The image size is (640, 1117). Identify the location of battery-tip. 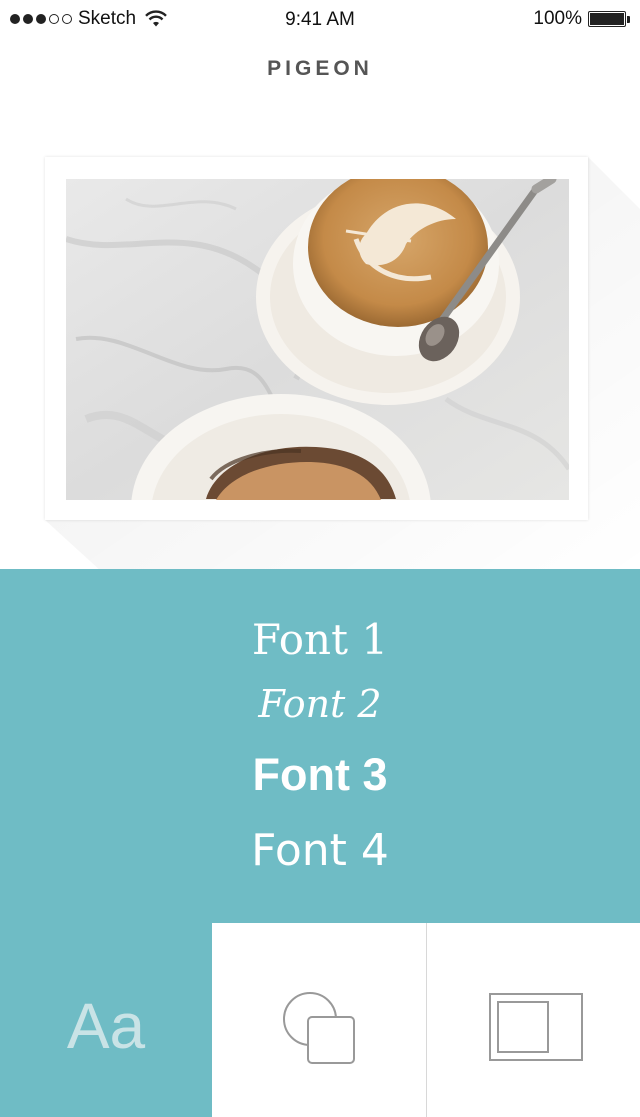
(628, 19).